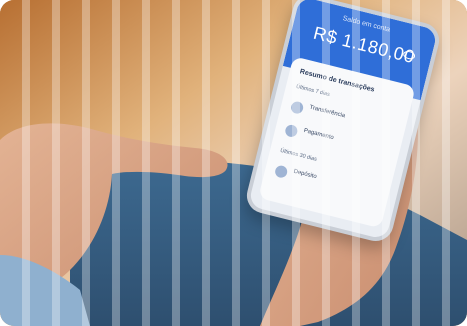  What do you see at coordinates (305, 174) in the screenshot?
I see `transaction-title: Depósito` at bounding box center [305, 174].